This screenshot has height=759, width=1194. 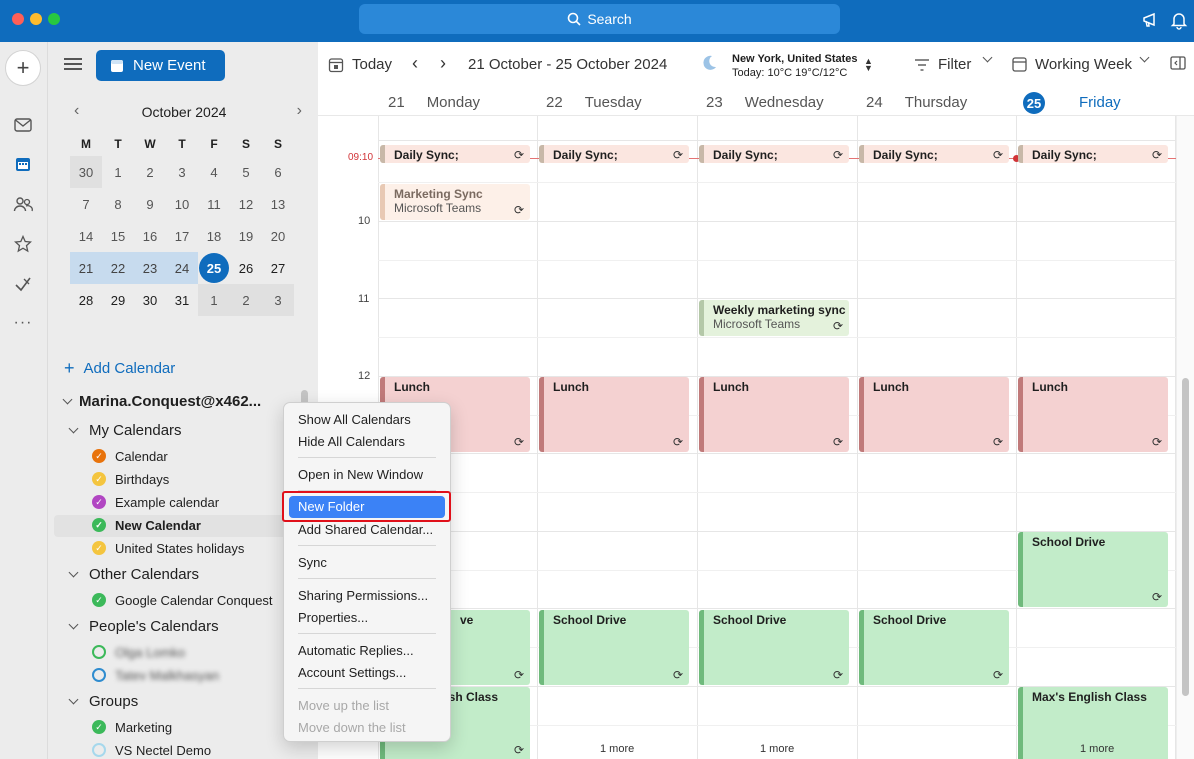 What do you see at coordinates (1185, 537) in the screenshot?
I see `scrollbar-thumb` at bounding box center [1185, 537].